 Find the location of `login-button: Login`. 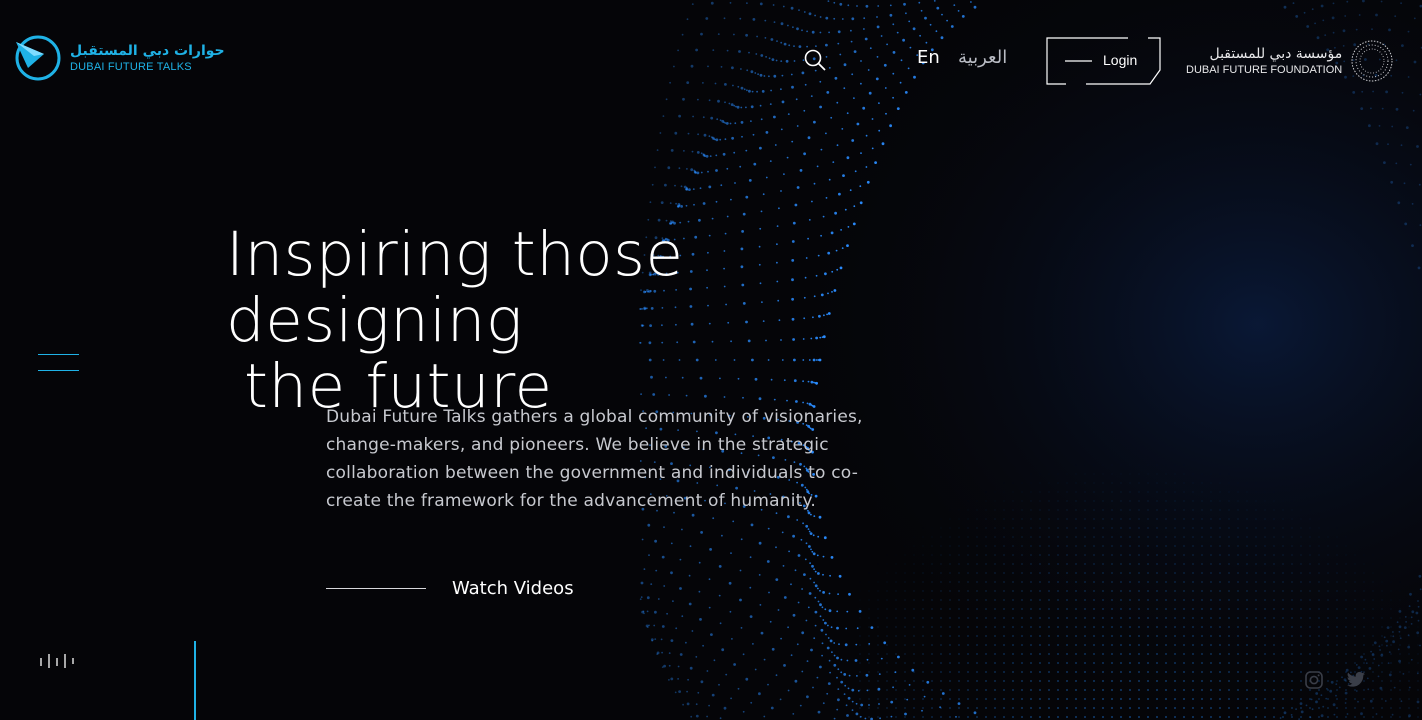

login-button: Login is located at coordinates (1104, 61).